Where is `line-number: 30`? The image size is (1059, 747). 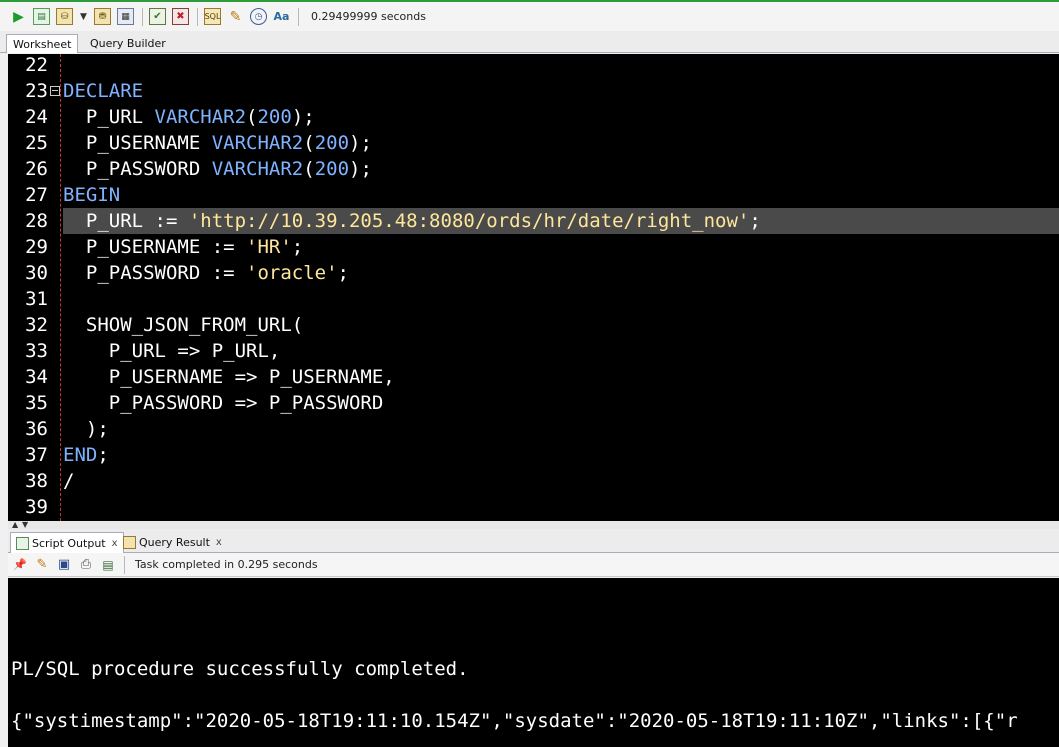 line-number: 30 is located at coordinates (36, 273).